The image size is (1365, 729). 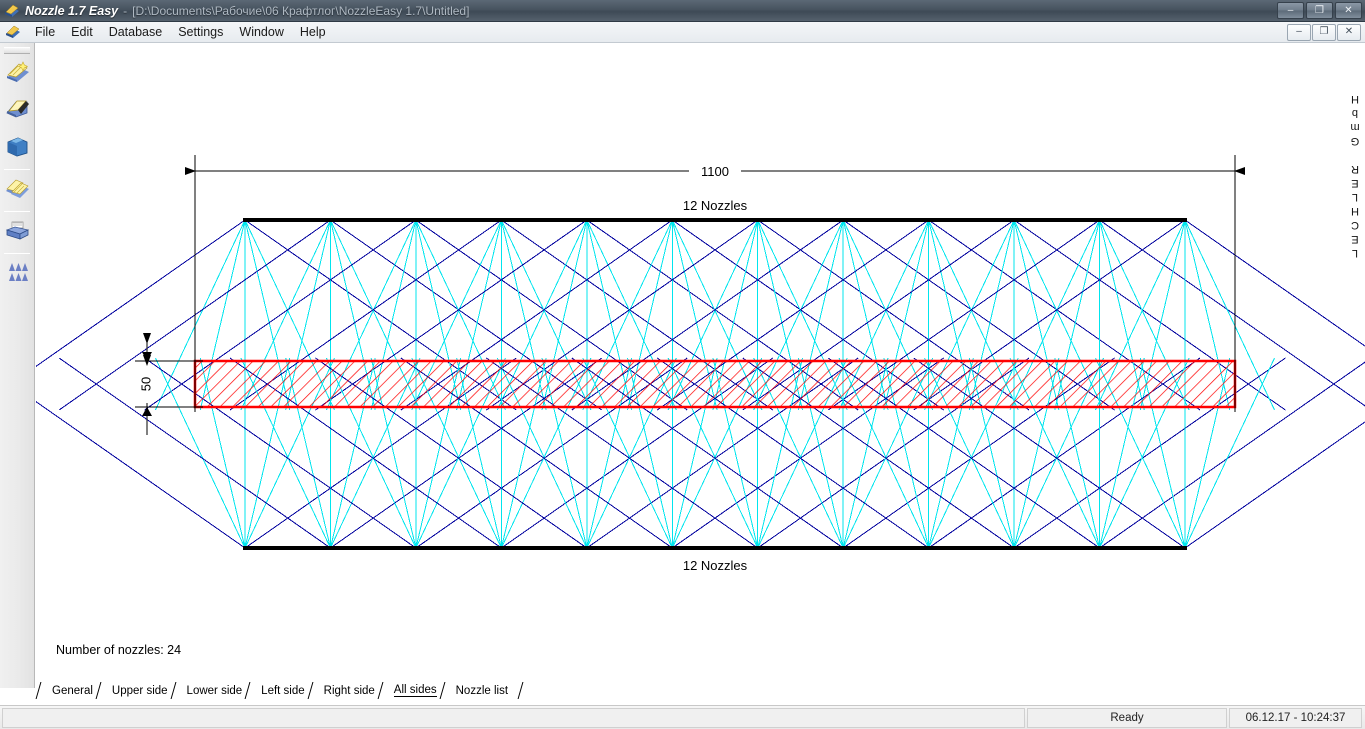 What do you see at coordinates (1355, 175) in the screenshot?
I see `lechler-watermark: LECHLER GmbH` at bounding box center [1355, 175].